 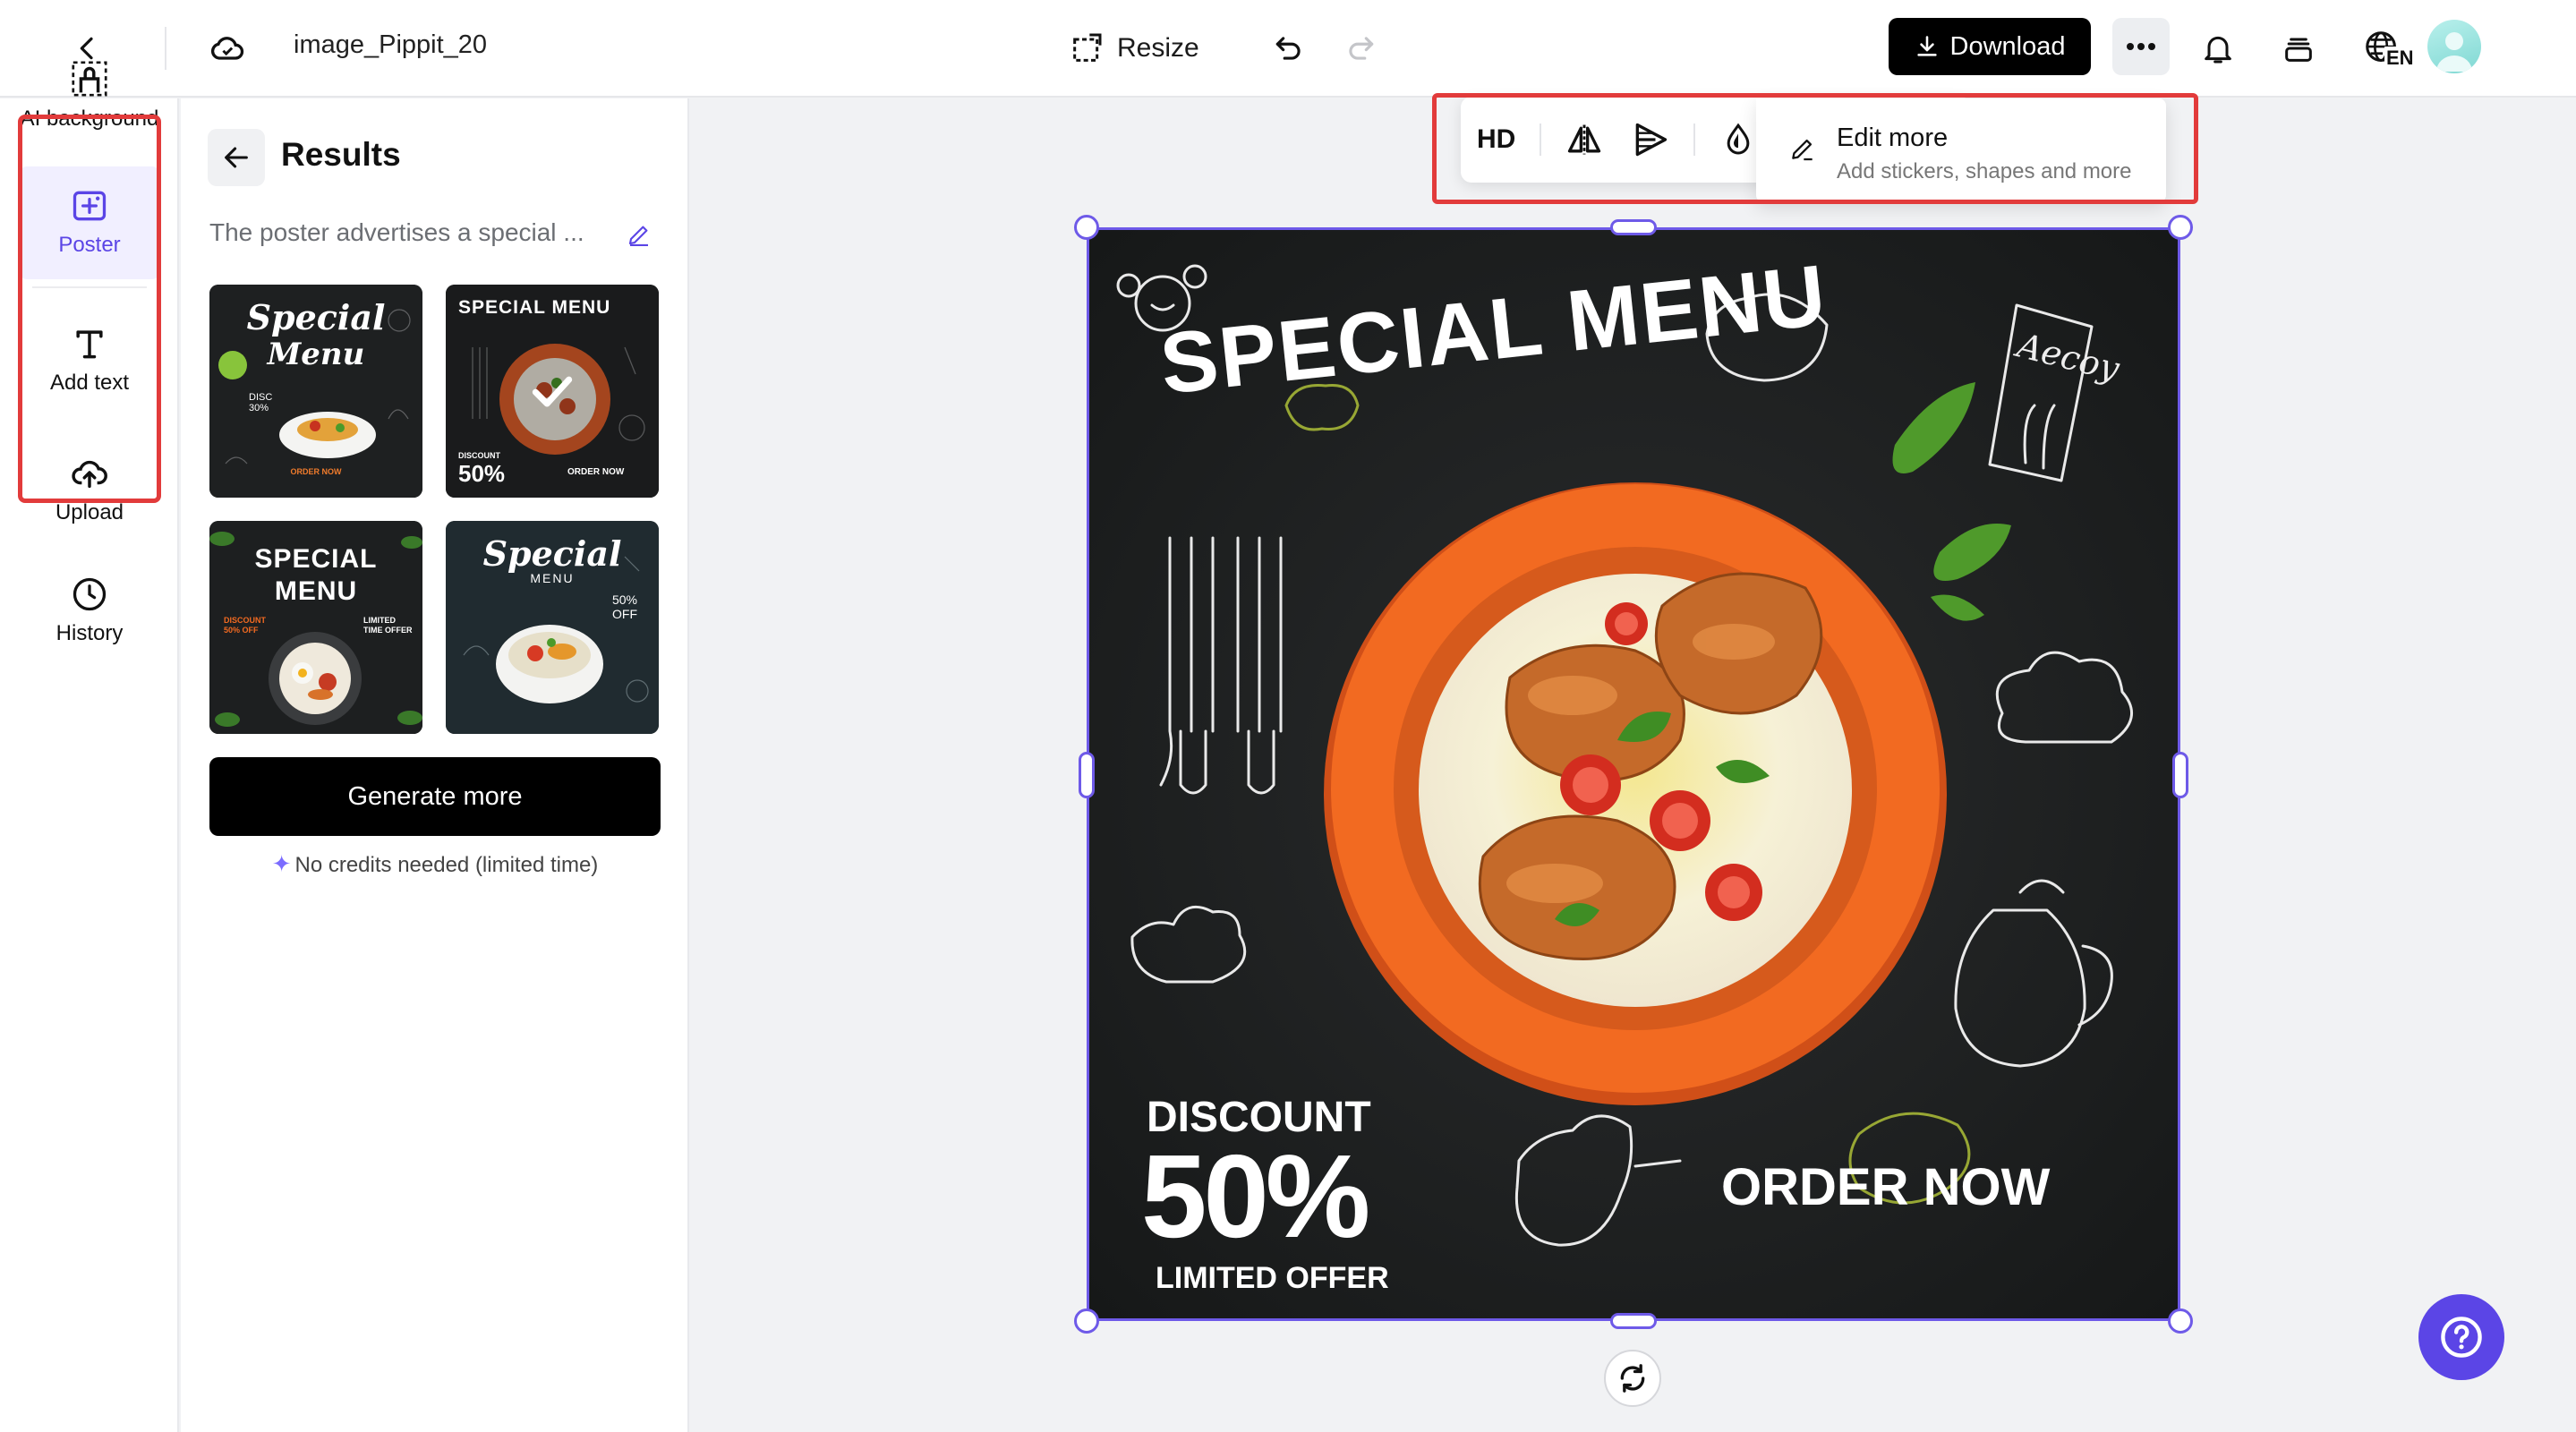 I want to click on rotate-button, so click(x=1632, y=1378).